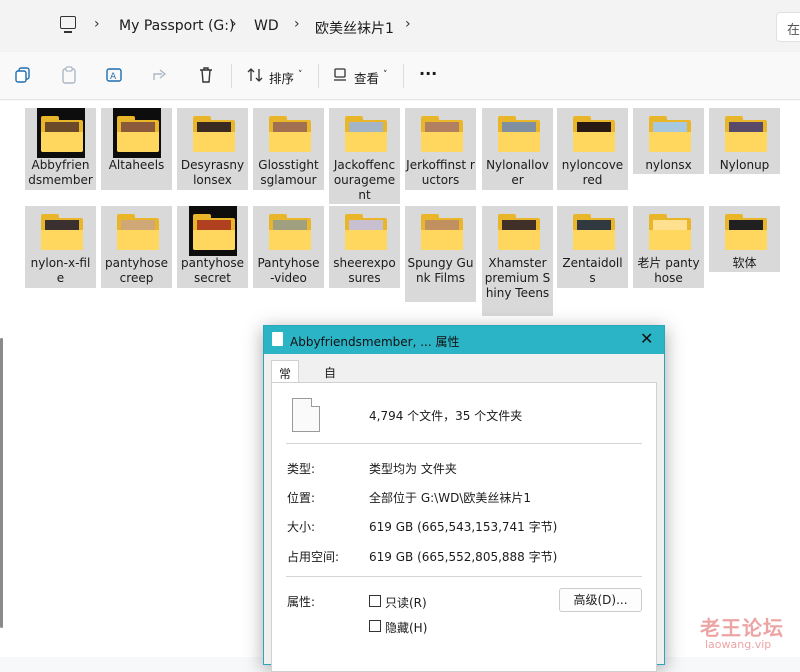 Image resolution: width=800 pixels, height=672 pixels. I want to click on folder-item: 软体, so click(744, 239).